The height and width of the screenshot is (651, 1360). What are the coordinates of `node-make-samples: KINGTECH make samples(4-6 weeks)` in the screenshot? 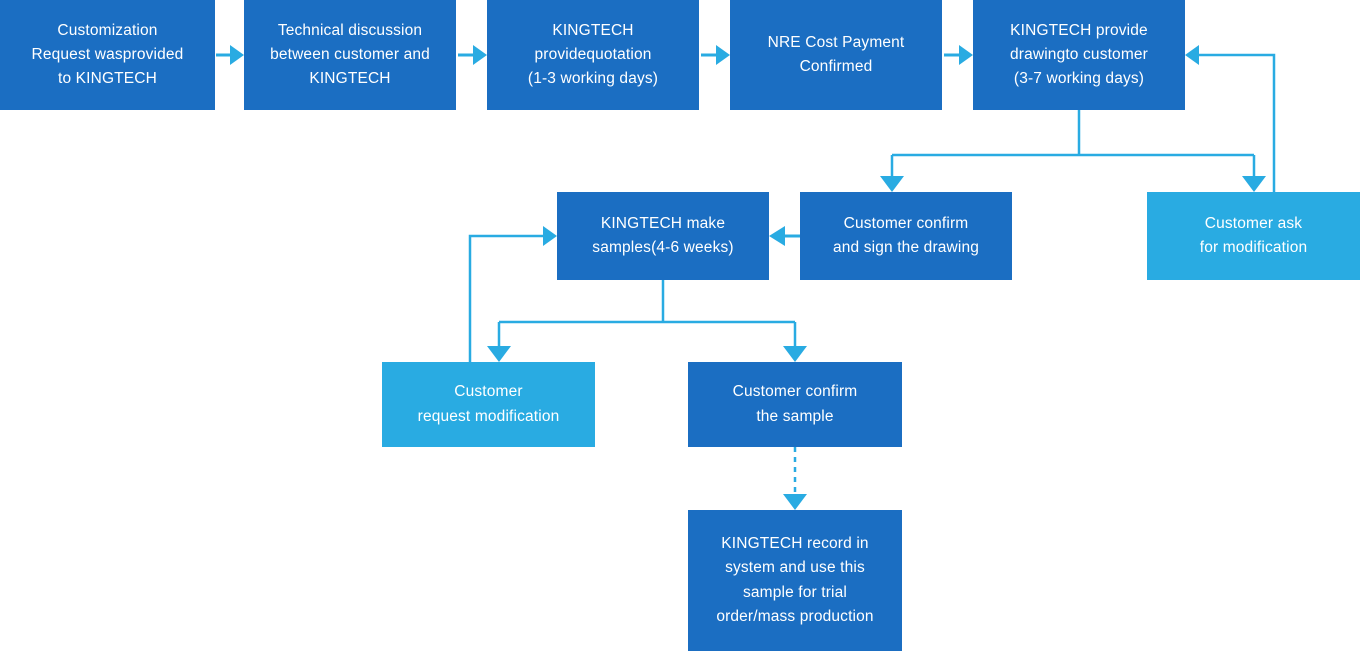 It's located at (663, 236).